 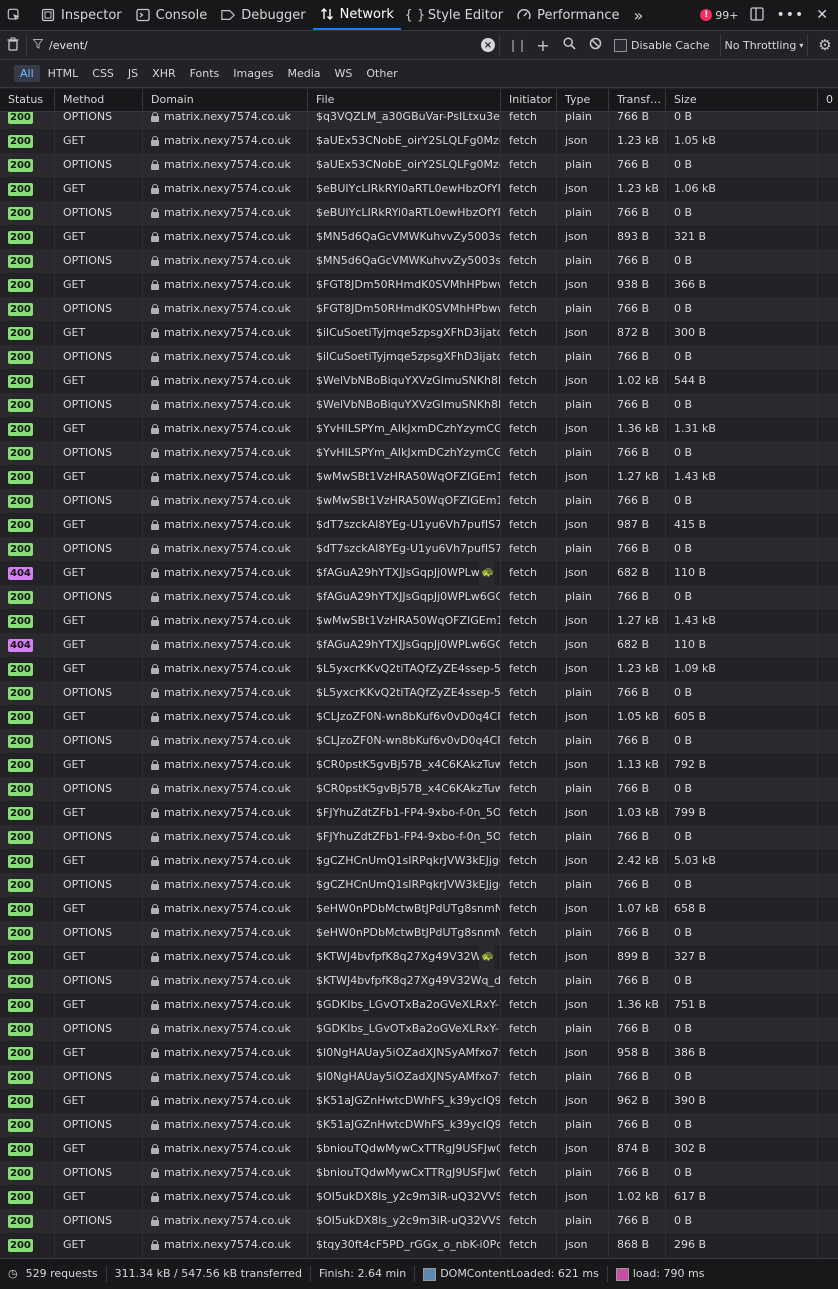 I want to click on column-header-waterfall: 0, so click(x=828, y=100).